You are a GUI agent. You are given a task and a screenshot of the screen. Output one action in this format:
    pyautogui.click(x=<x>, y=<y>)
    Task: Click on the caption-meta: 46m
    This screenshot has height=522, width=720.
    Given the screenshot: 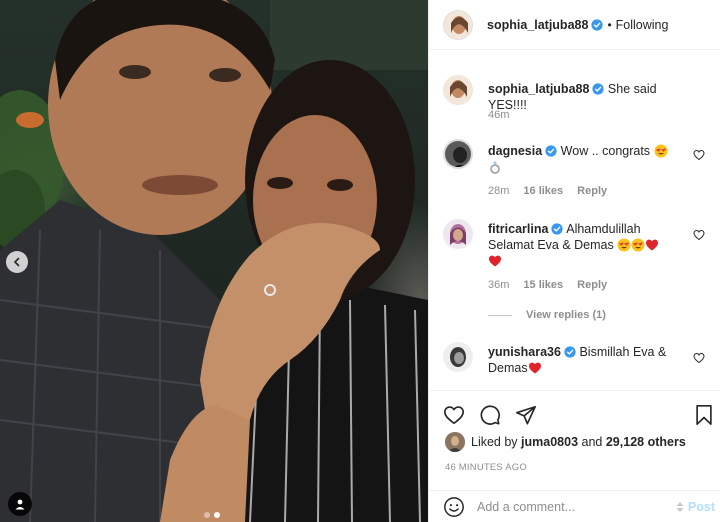 What is the action you would take?
    pyautogui.click(x=498, y=115)
    